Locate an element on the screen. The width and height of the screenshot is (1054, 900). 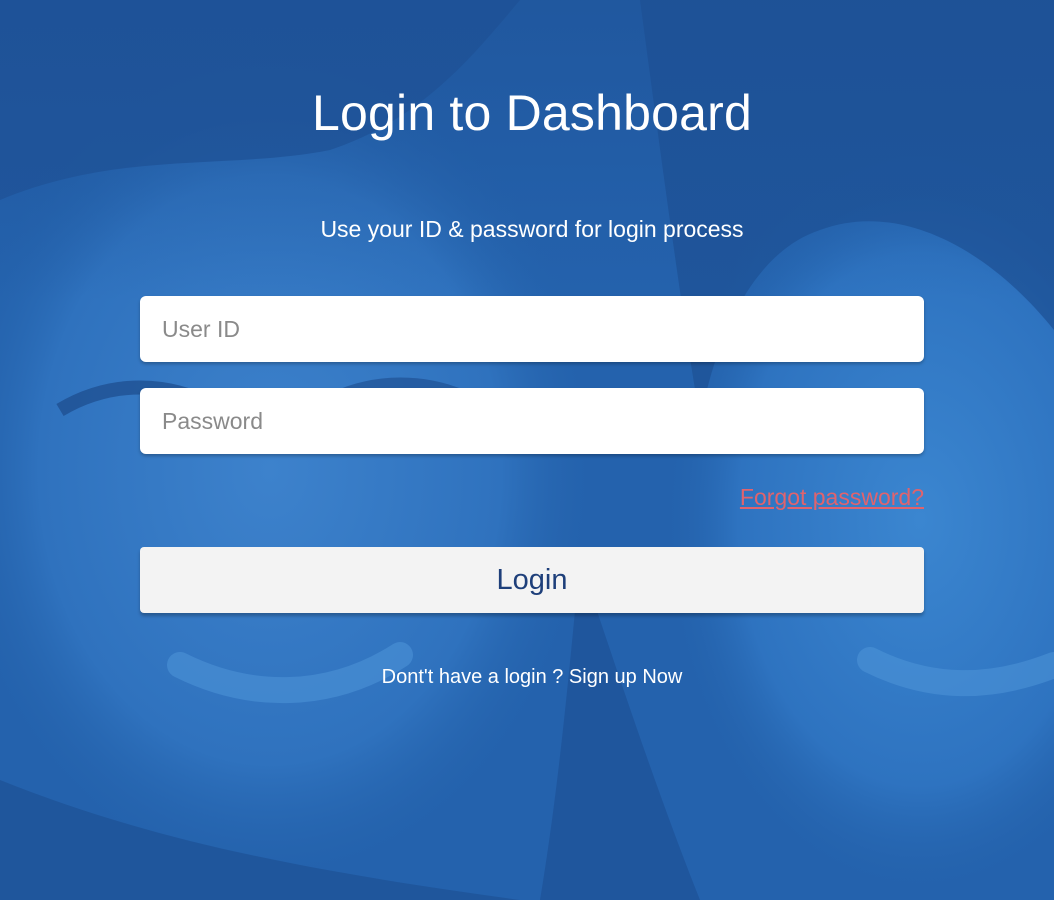
user-id-input is located at coordinates (532, 329).